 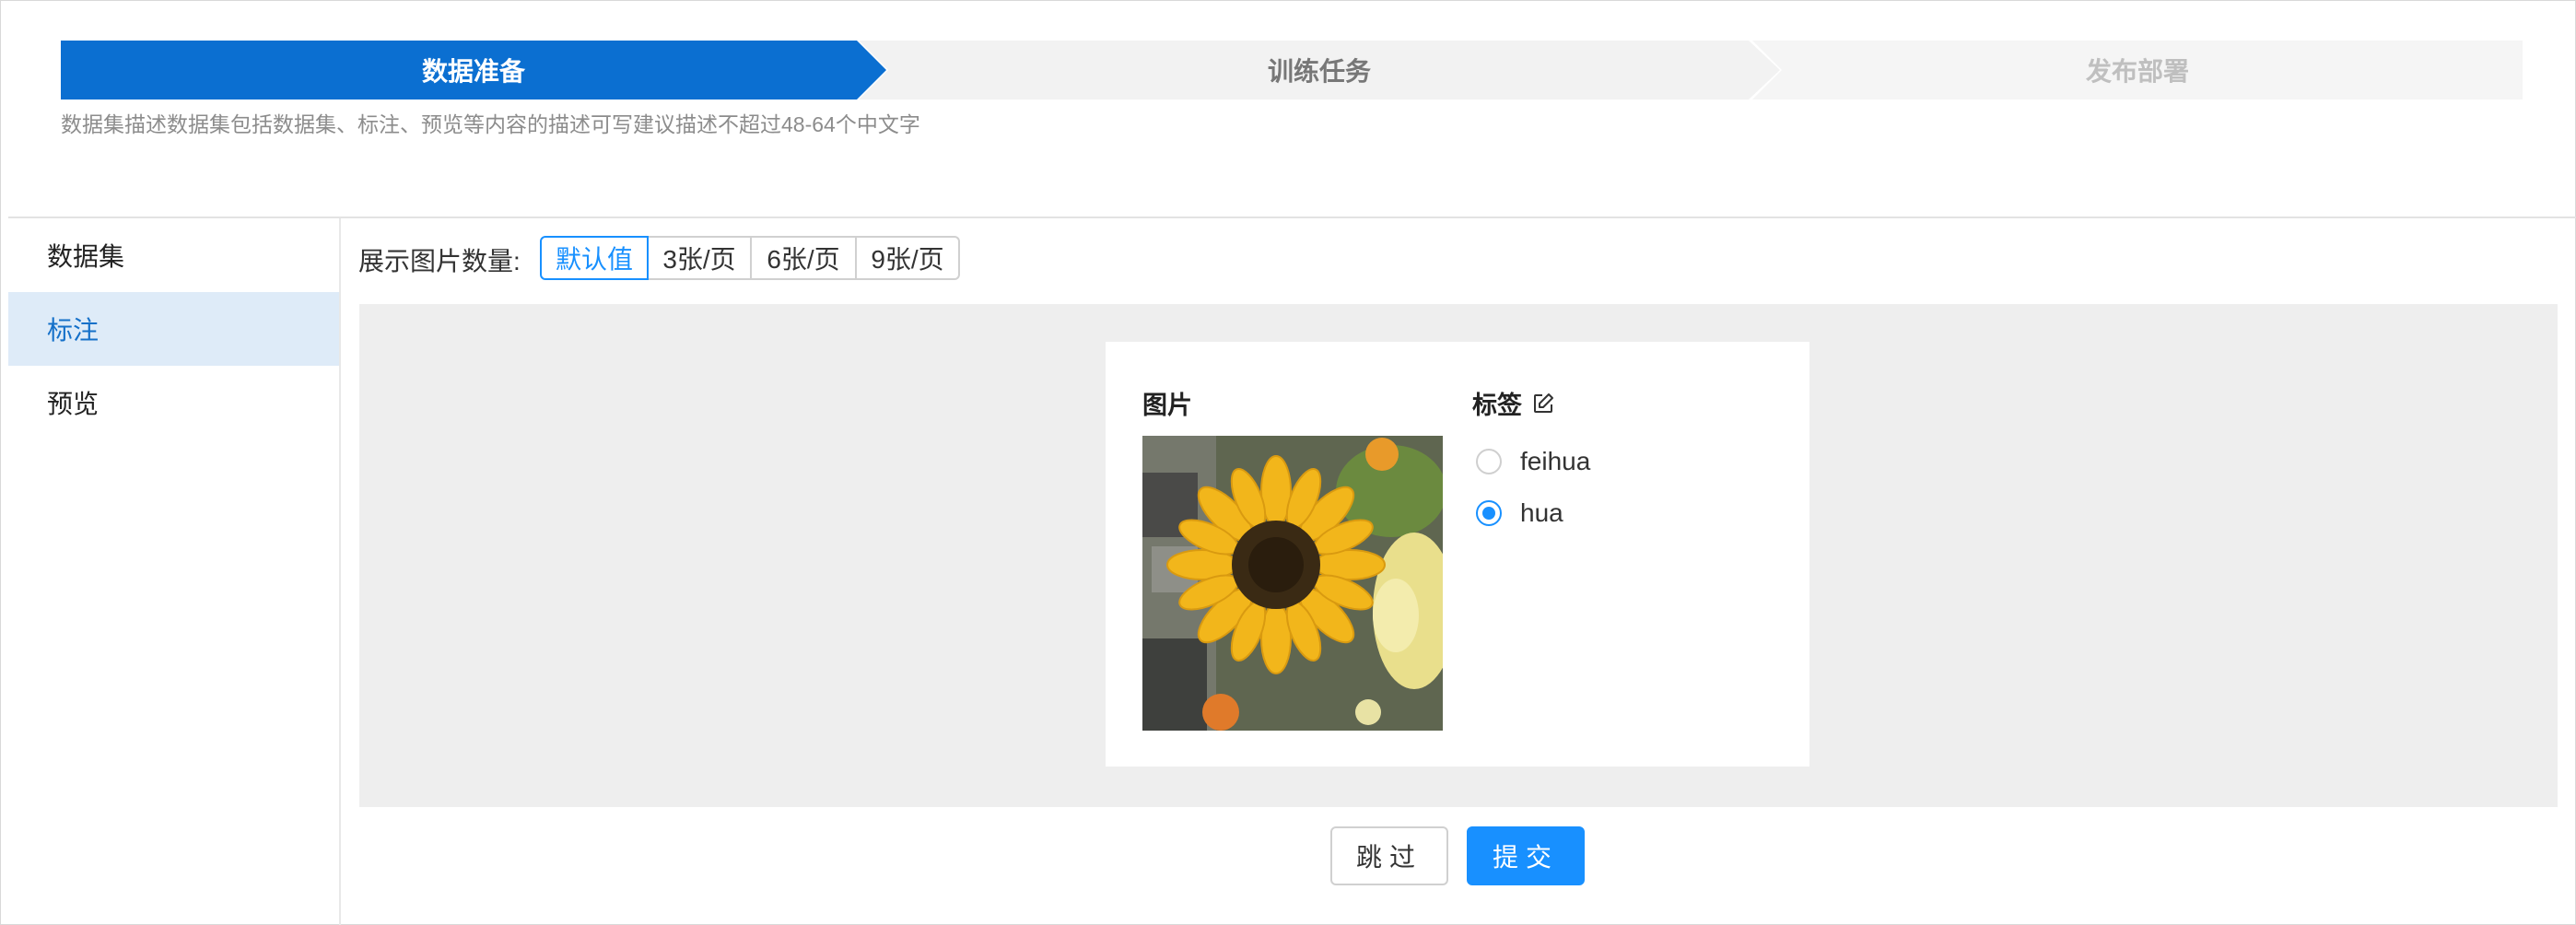 I want to click on sidebar-item-label: 预览, so click(x=73, y=404).